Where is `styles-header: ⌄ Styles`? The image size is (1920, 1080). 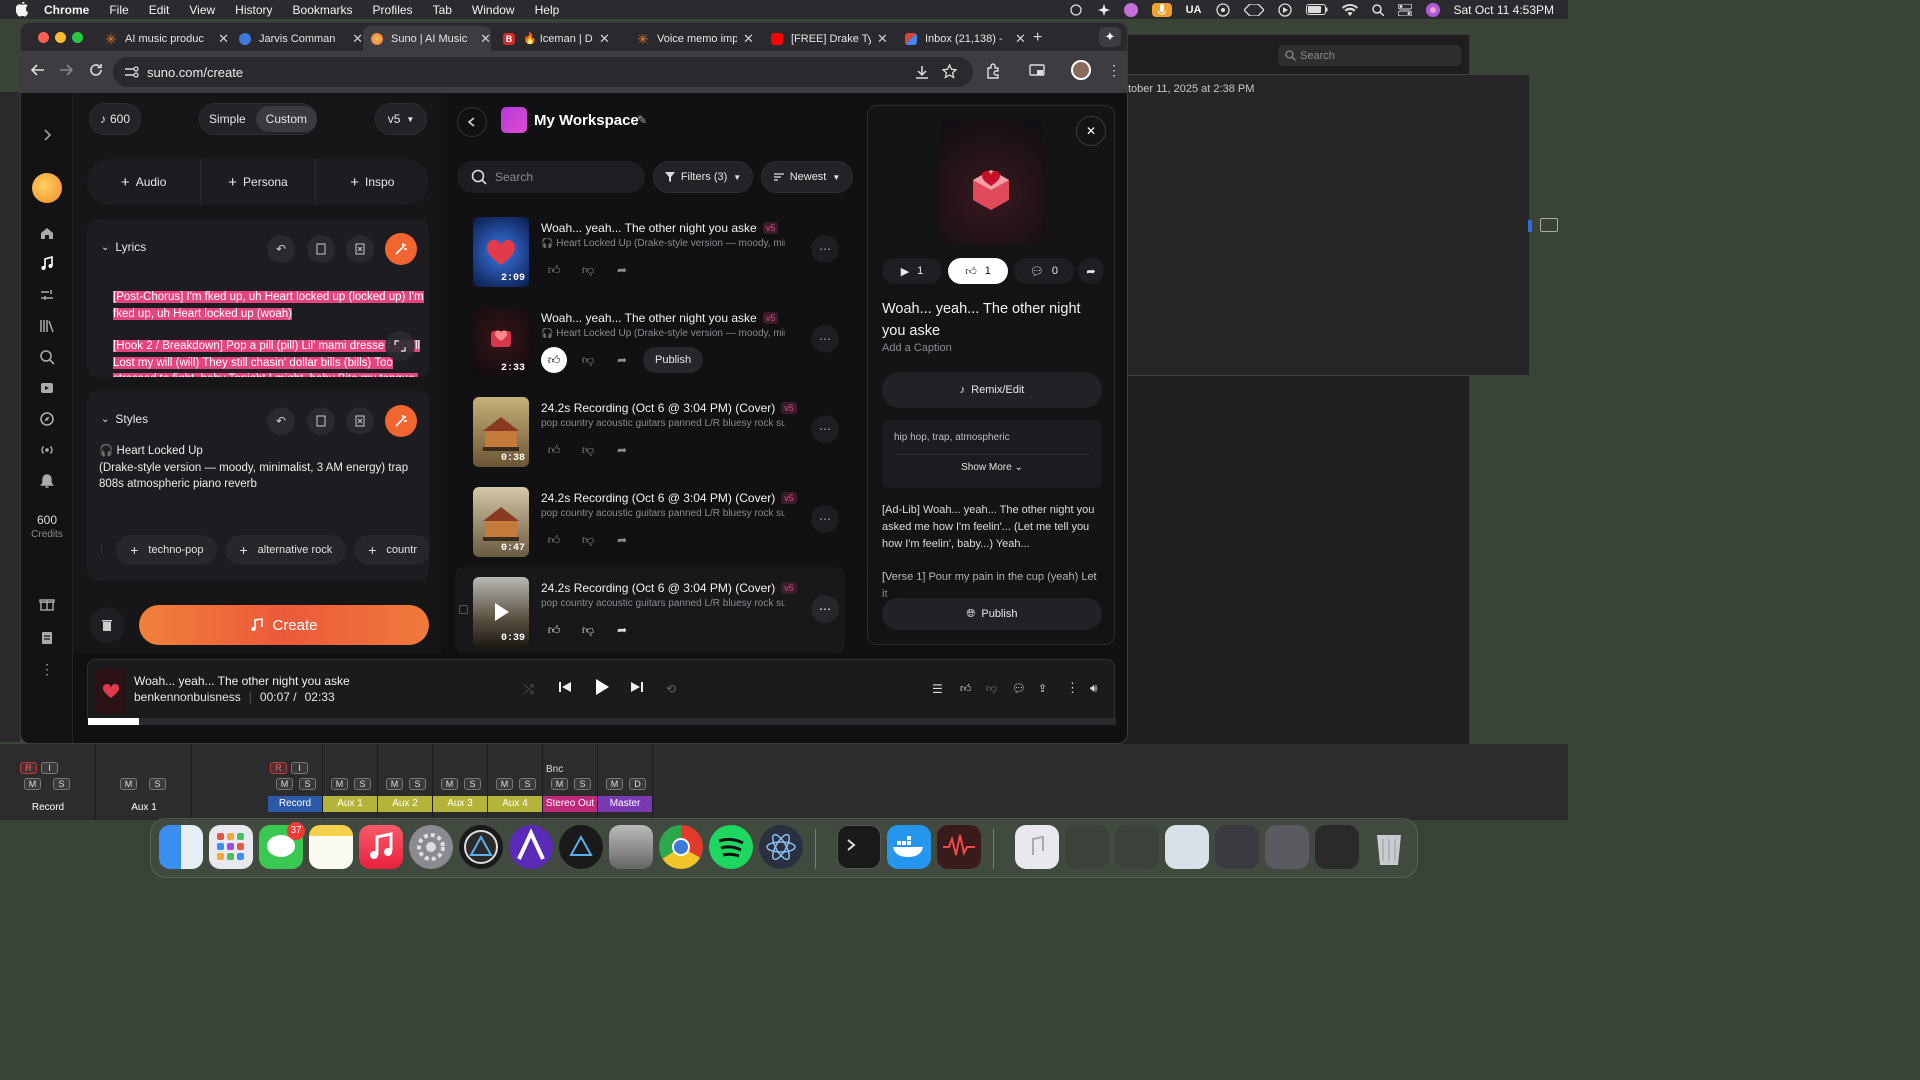 styles-header: ⌄ Styles is located at coordinates (124, 419).